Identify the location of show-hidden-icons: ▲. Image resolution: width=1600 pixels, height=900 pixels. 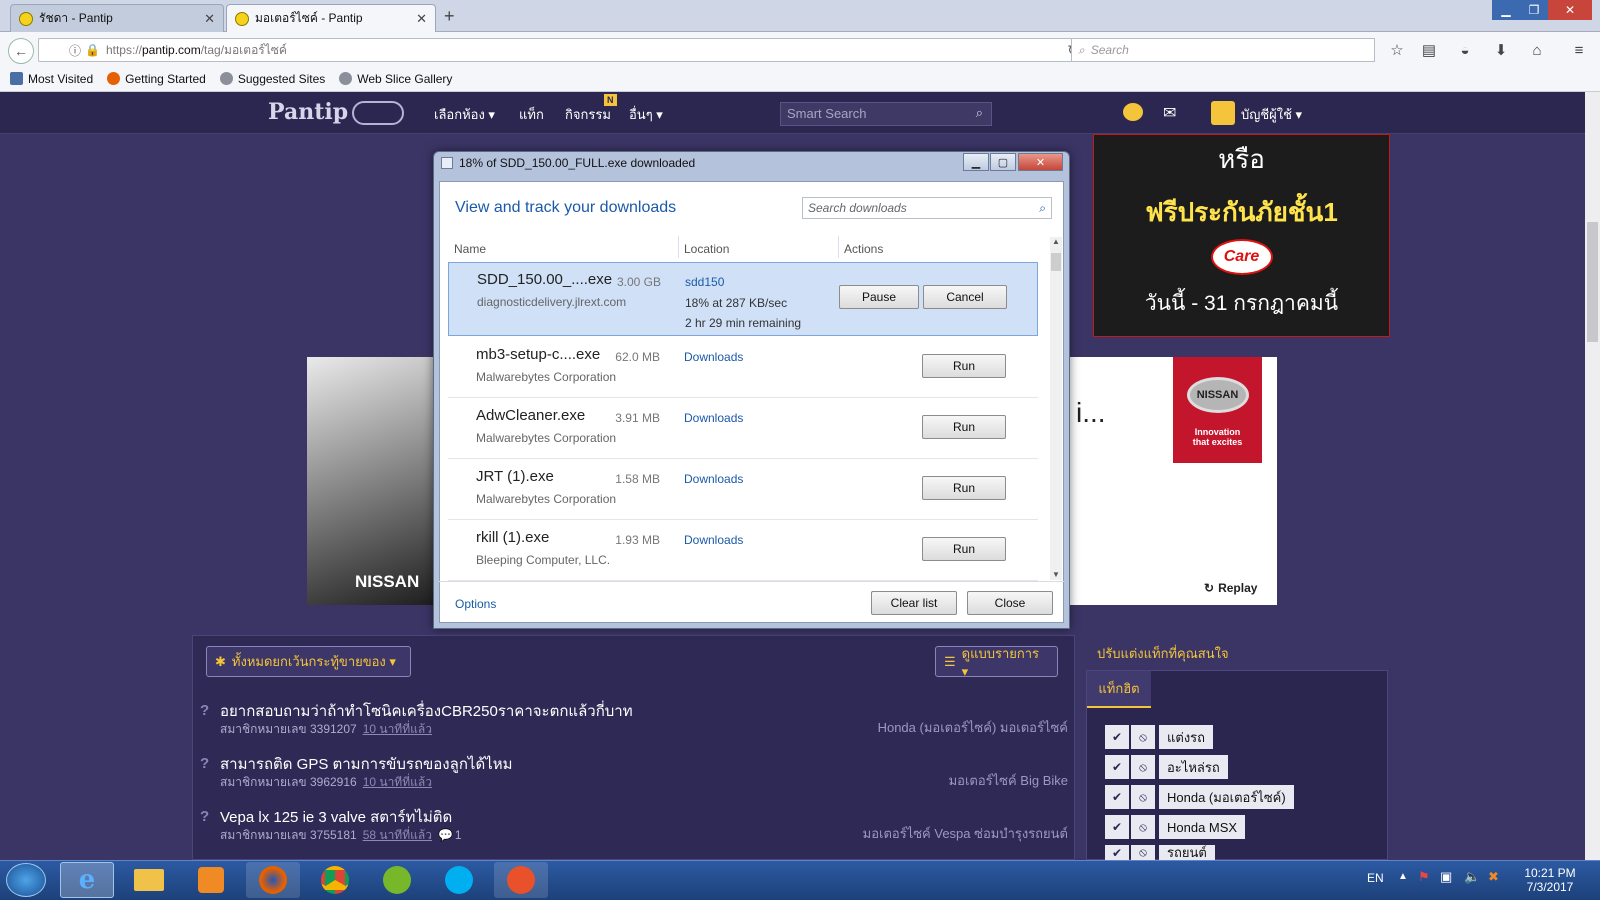
(1403, 876).